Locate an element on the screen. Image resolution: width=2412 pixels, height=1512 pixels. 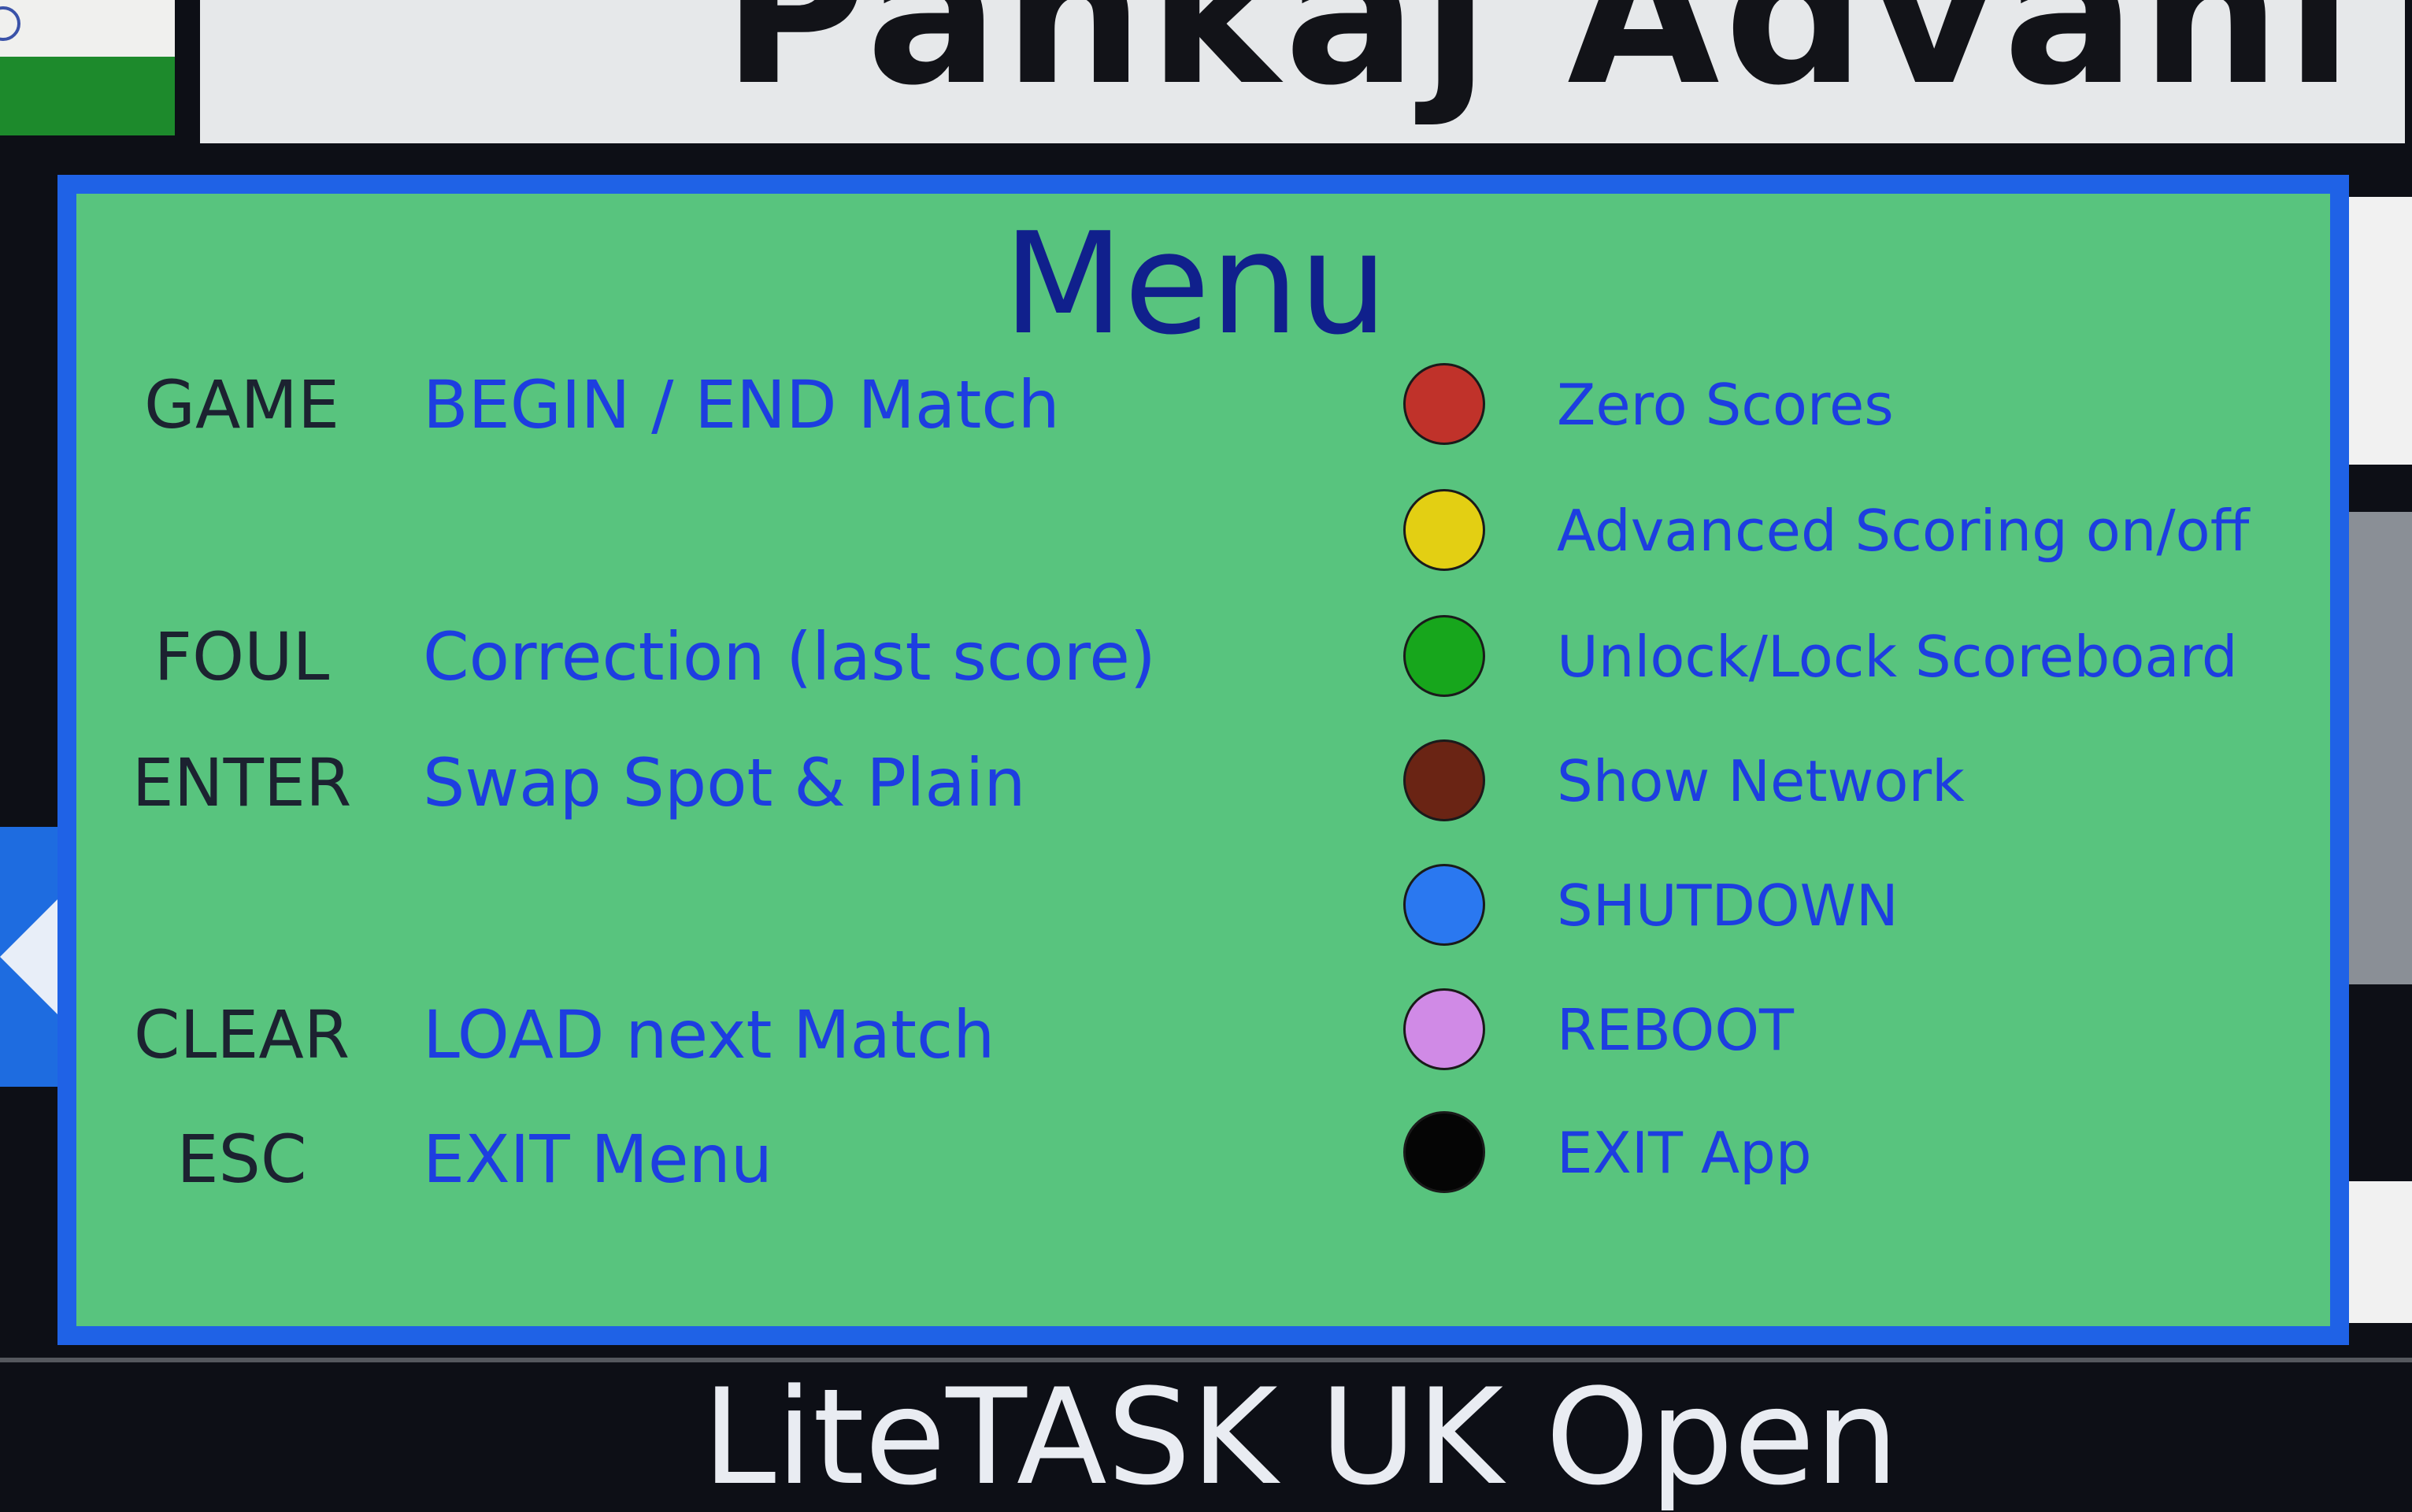
event-title: LiteTASK UK Open is located at coordinates (1300, 1436).